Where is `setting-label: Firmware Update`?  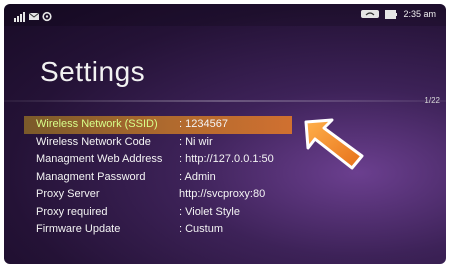 setting-label: Firmware Update is located at coordinates (78, 229).